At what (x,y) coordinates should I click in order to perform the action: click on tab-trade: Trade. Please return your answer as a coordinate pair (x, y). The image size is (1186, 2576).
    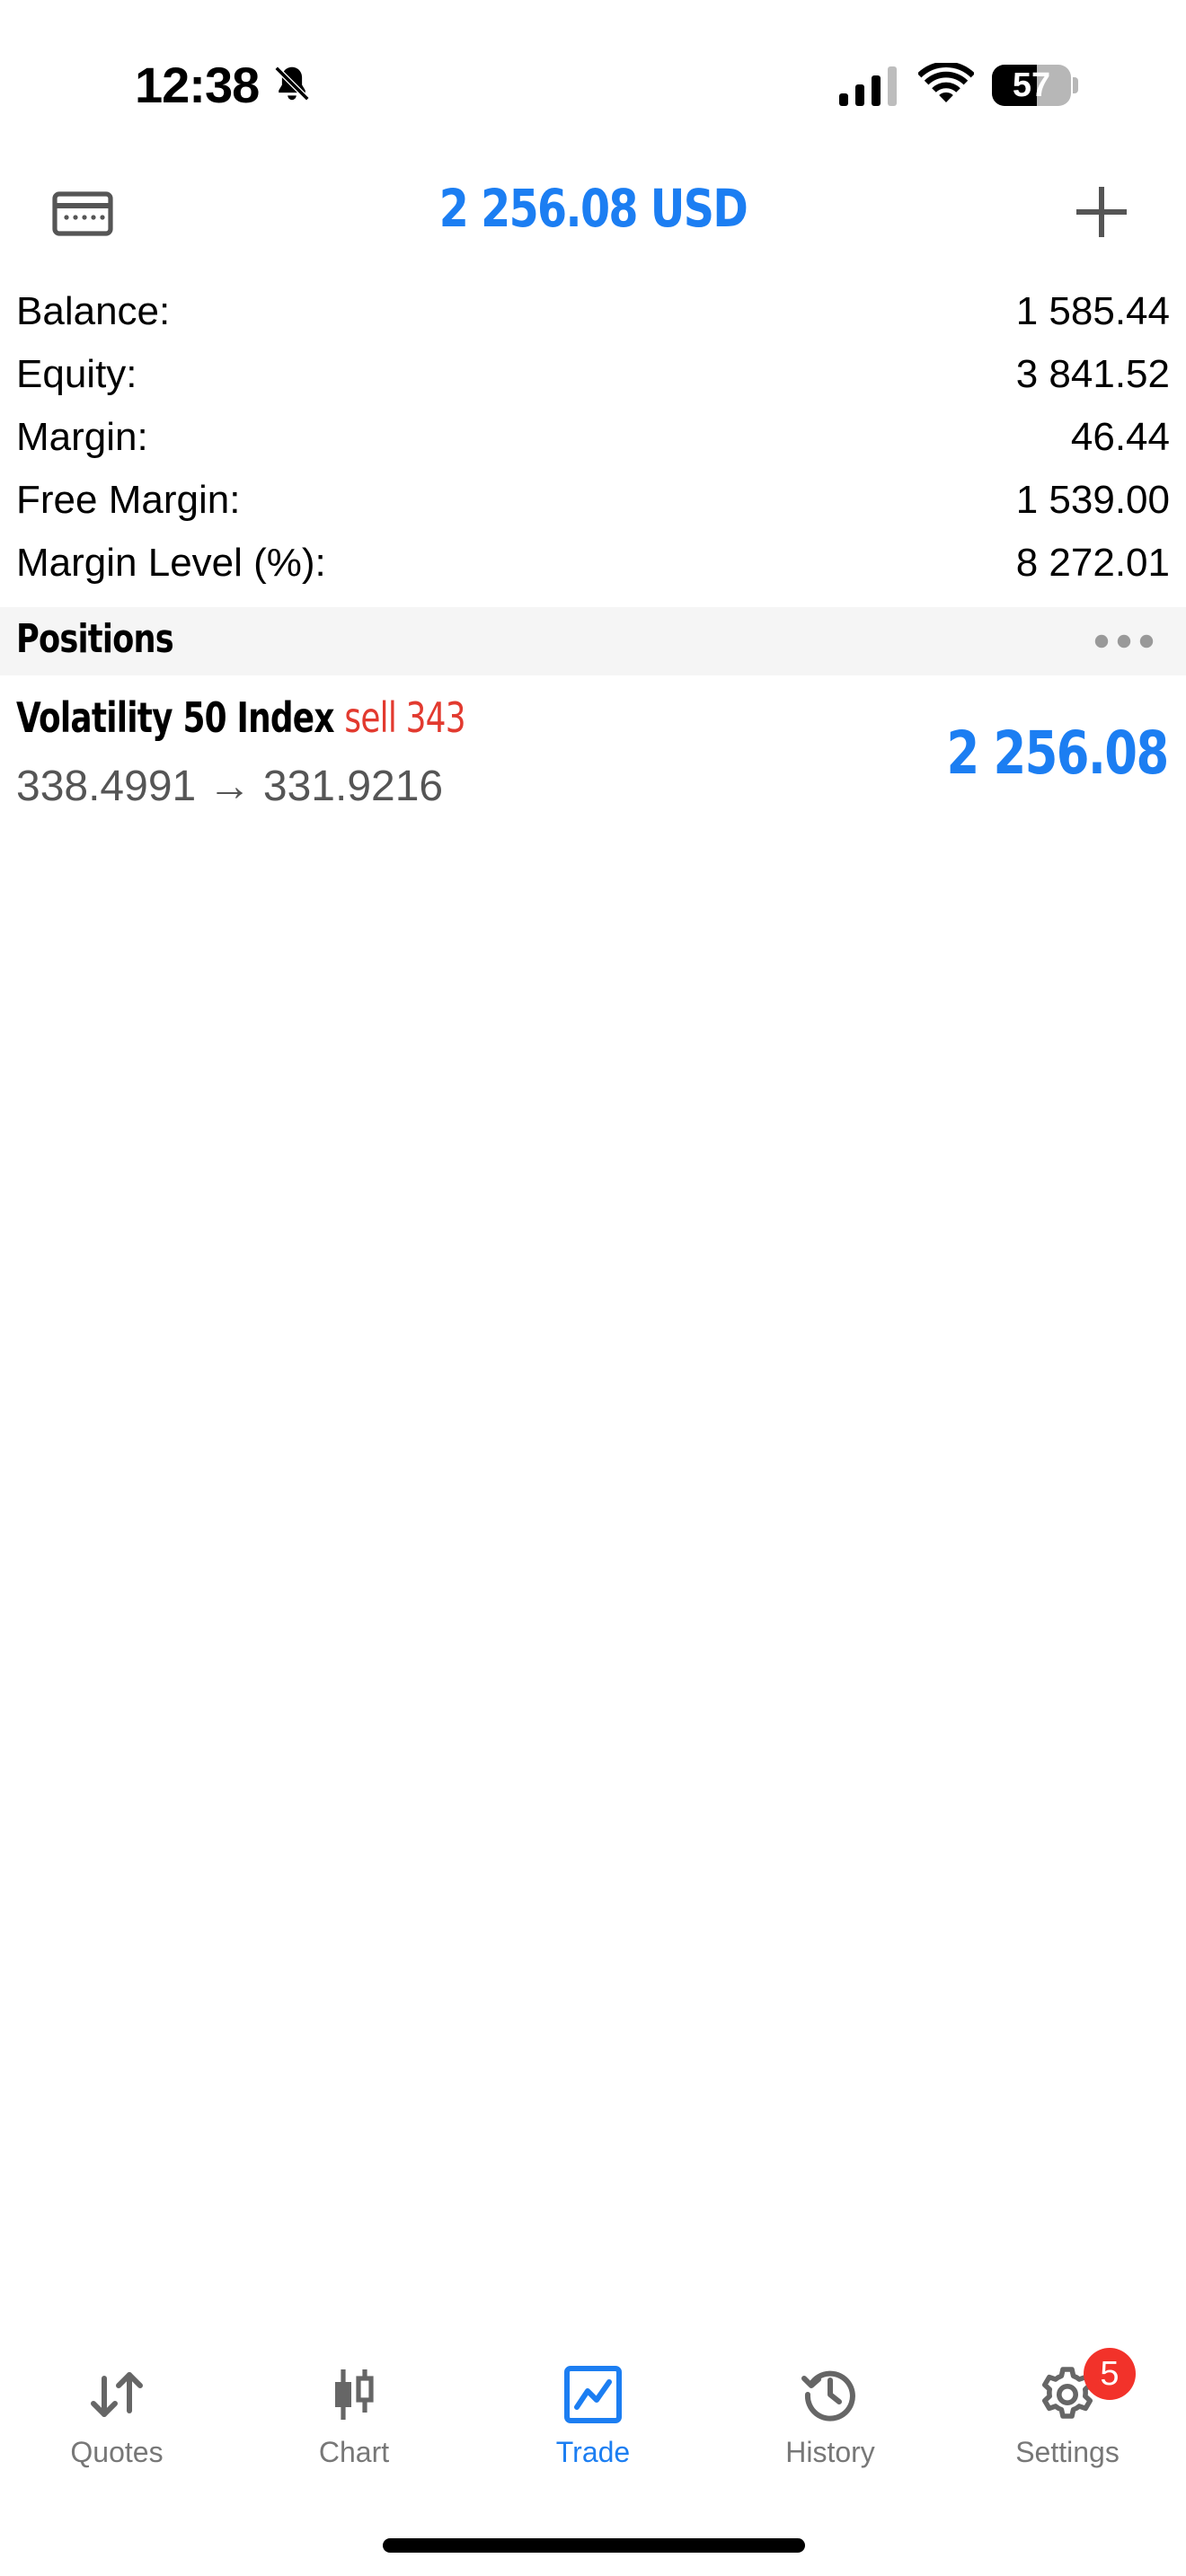
    Looking at the image, I should click on (593, 2409).